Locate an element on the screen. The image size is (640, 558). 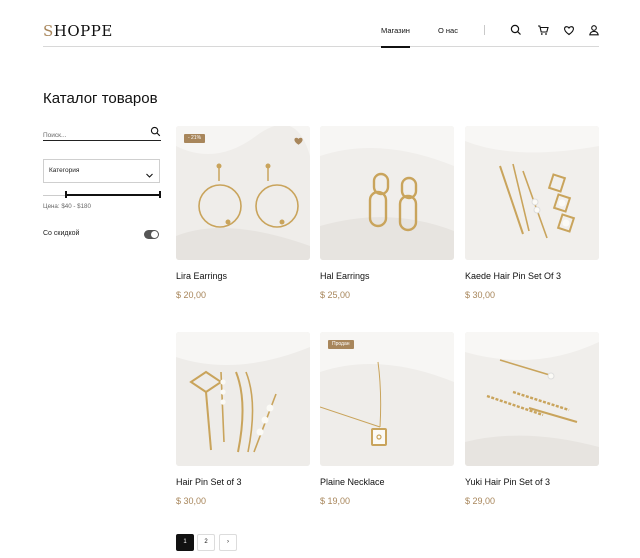
site-header: SHOPPE Магазин О нас is located at coordinates (322, 24).